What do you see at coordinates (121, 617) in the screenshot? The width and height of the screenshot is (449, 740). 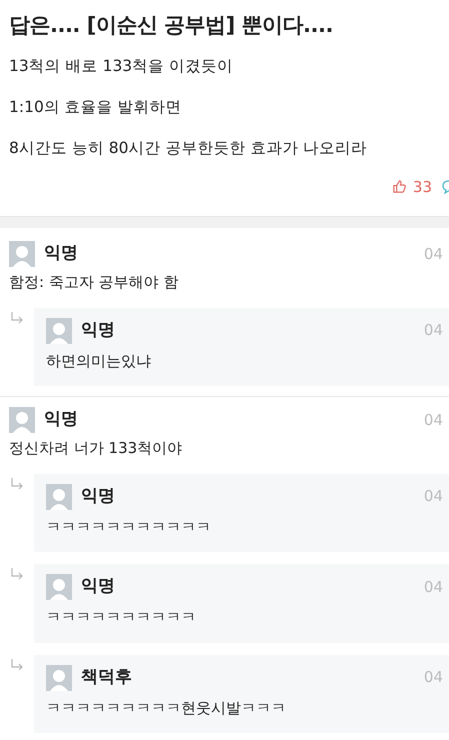 I see `reply-text: ㅋㅋㅋㅋㅋㅋㅋㅋㅋㅋ` at bounding box center [121, 617].